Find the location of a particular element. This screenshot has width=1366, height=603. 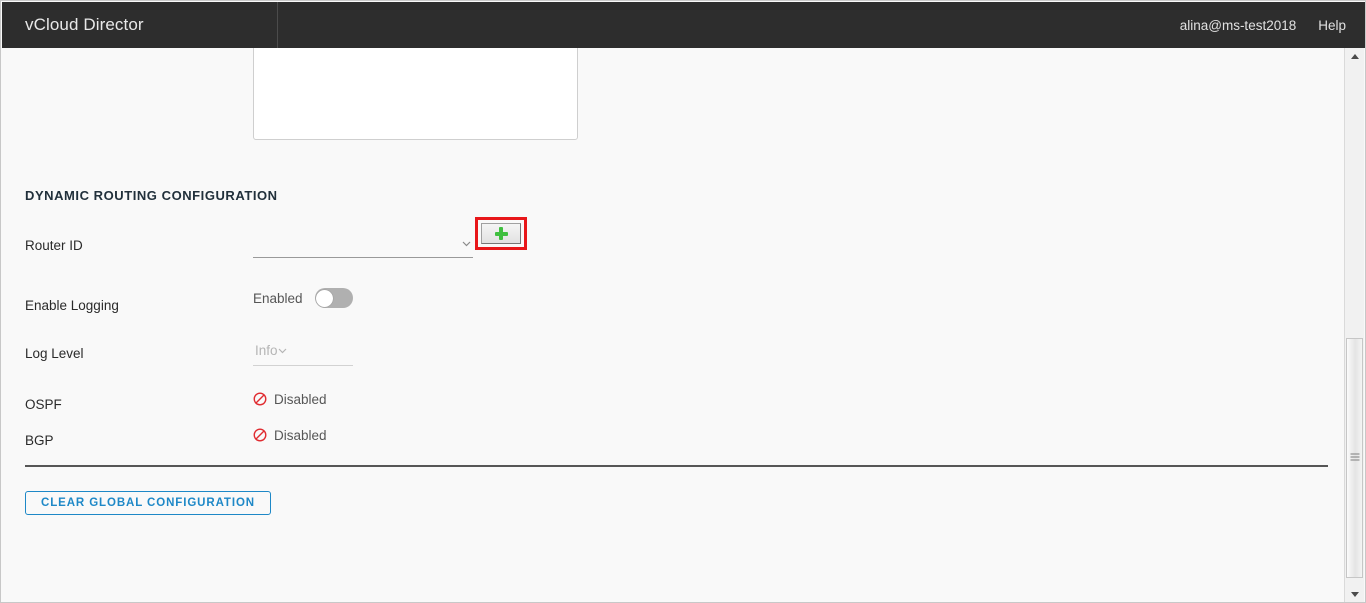

label-router-id: Router ID is located at coordinates (54, 245).